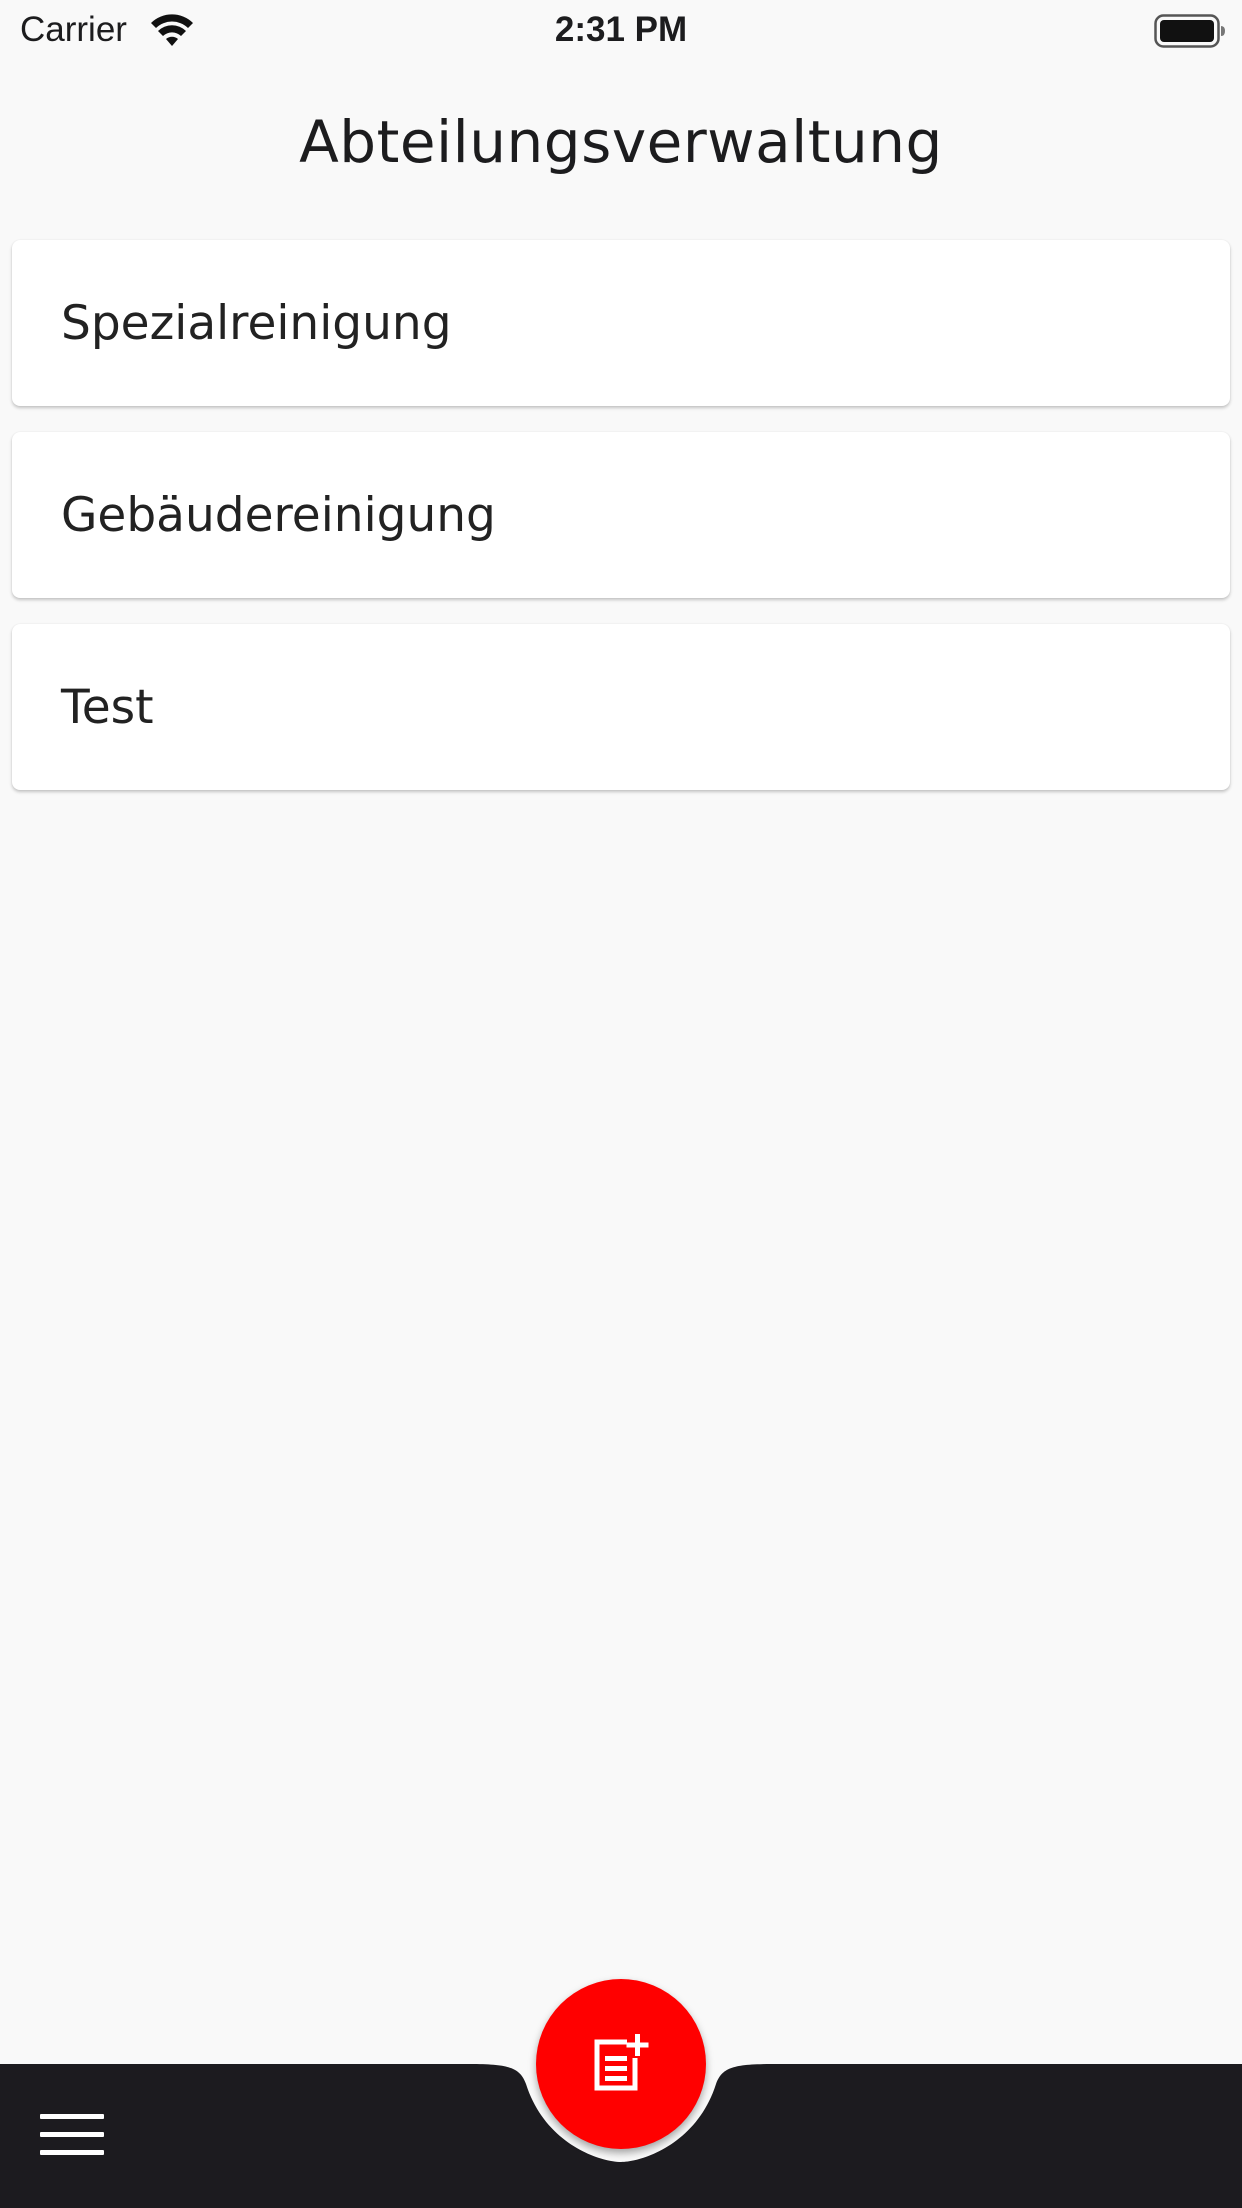 This screenshot has height=2208, width=1242. I want to click on add-department-button, so click(621, 2064).